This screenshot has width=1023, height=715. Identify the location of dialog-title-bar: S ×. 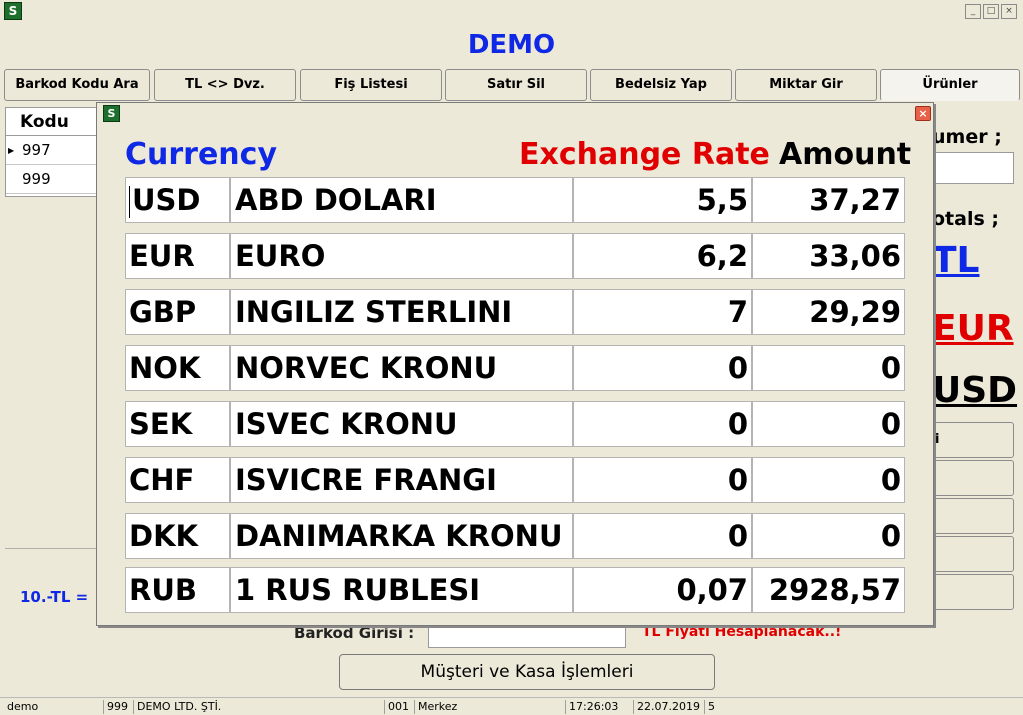
(515, 114).